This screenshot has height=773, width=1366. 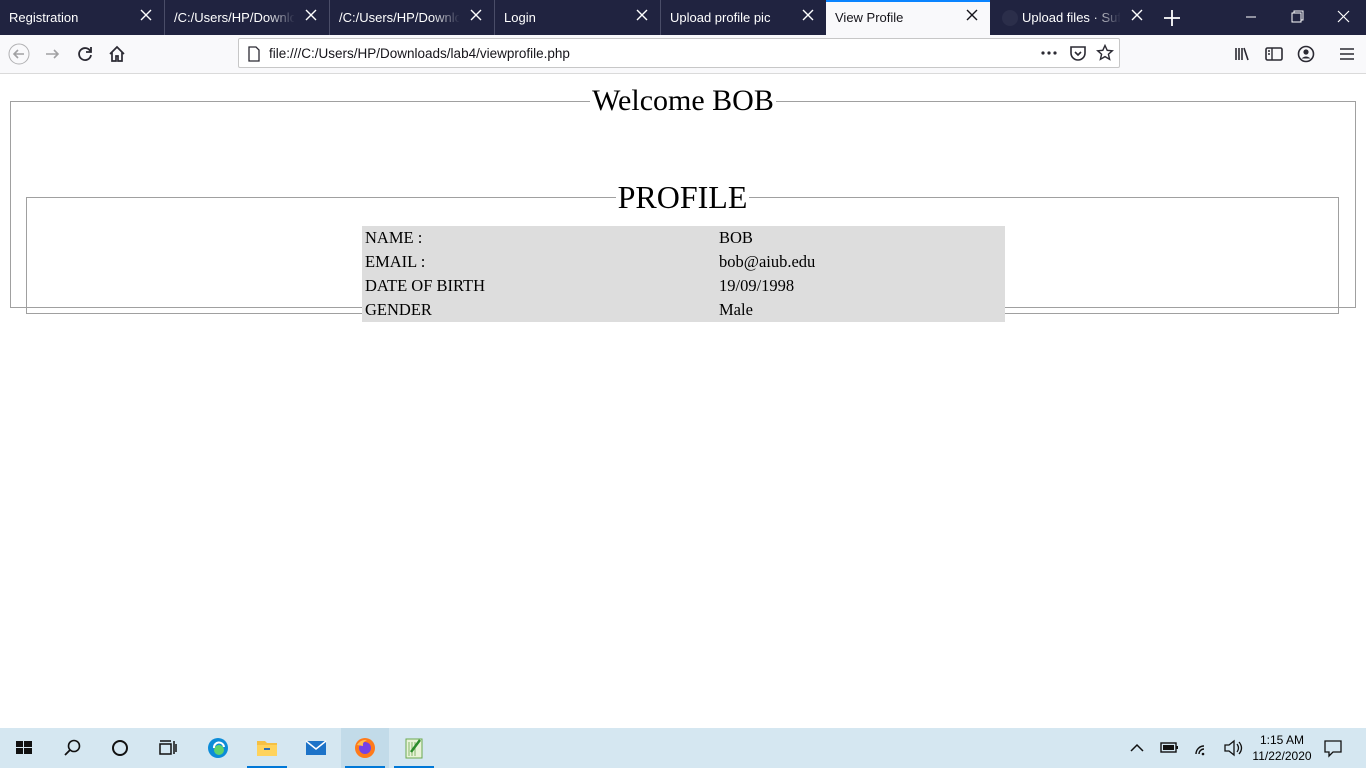 I want to click on table-row: EMAIL : bob@aiub.edu, so click(x=683, y=262).